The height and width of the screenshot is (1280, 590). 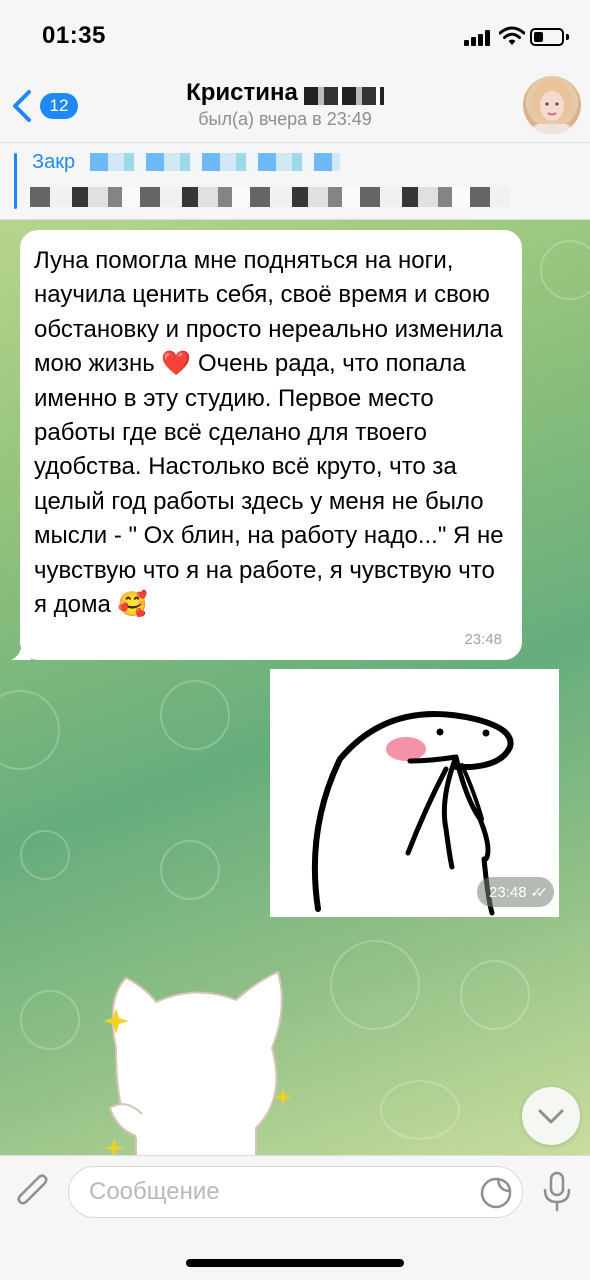 I want to click on incoming-cat-sticker, so click(x=201, y=1056).